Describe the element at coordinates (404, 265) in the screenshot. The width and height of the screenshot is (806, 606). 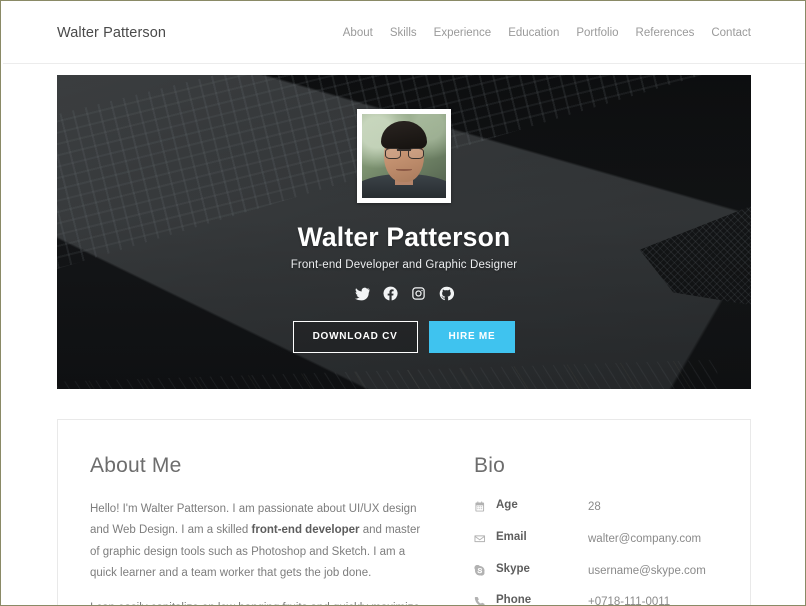
I see `hero-subtitle: Front-end Developer and Graphic Designer` at that location.